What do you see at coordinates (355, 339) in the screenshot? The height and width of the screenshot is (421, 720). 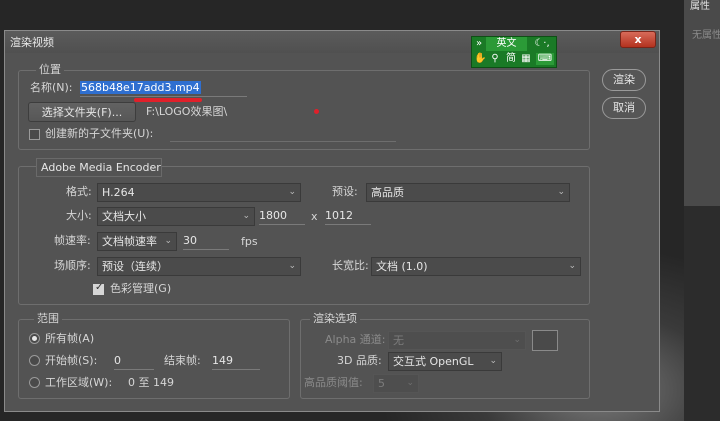 I see `alpha-channel-label: Alpha 通道:` at bounding box center [355, 339].